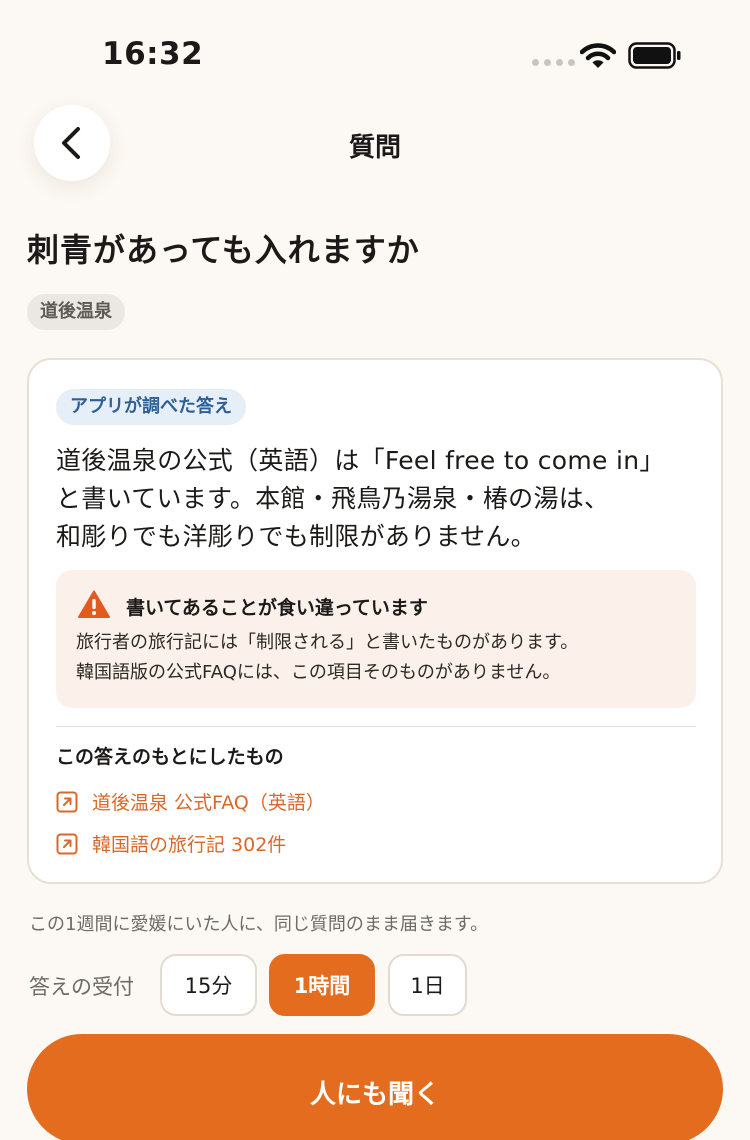  What do you see at coordinates (259, 924) in the screenshot?
I see `audience-note: この1週間に愛媛にいた人に、同じ質問のまま届きます。` at bounding box center [259, 924].